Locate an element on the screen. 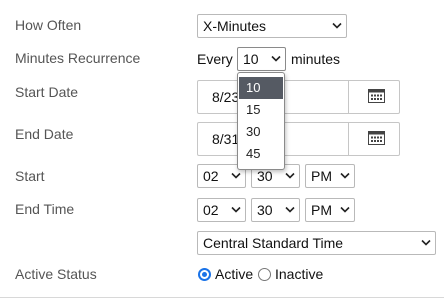  start-ampm-select: PM is located at coordinates (330, 176).